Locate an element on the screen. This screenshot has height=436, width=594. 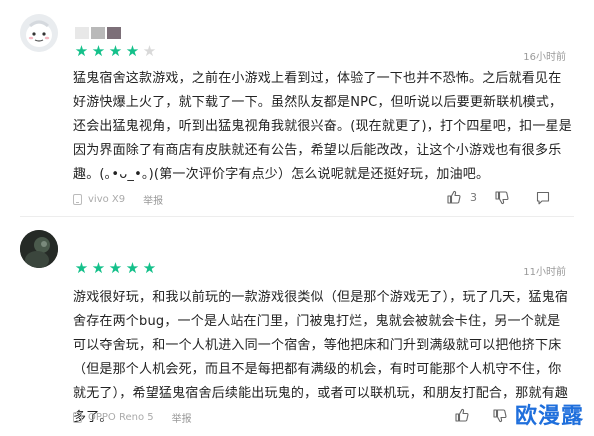
review-meta: OPPO Reno 5 举报 is located at coordinates (132, 417).